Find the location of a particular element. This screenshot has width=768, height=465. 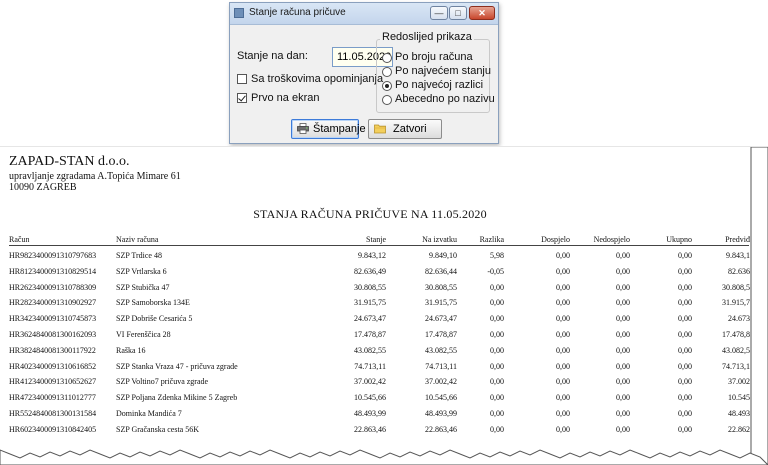

table-cell: HR3824840081300117922 is located at coordinates (52, 350).